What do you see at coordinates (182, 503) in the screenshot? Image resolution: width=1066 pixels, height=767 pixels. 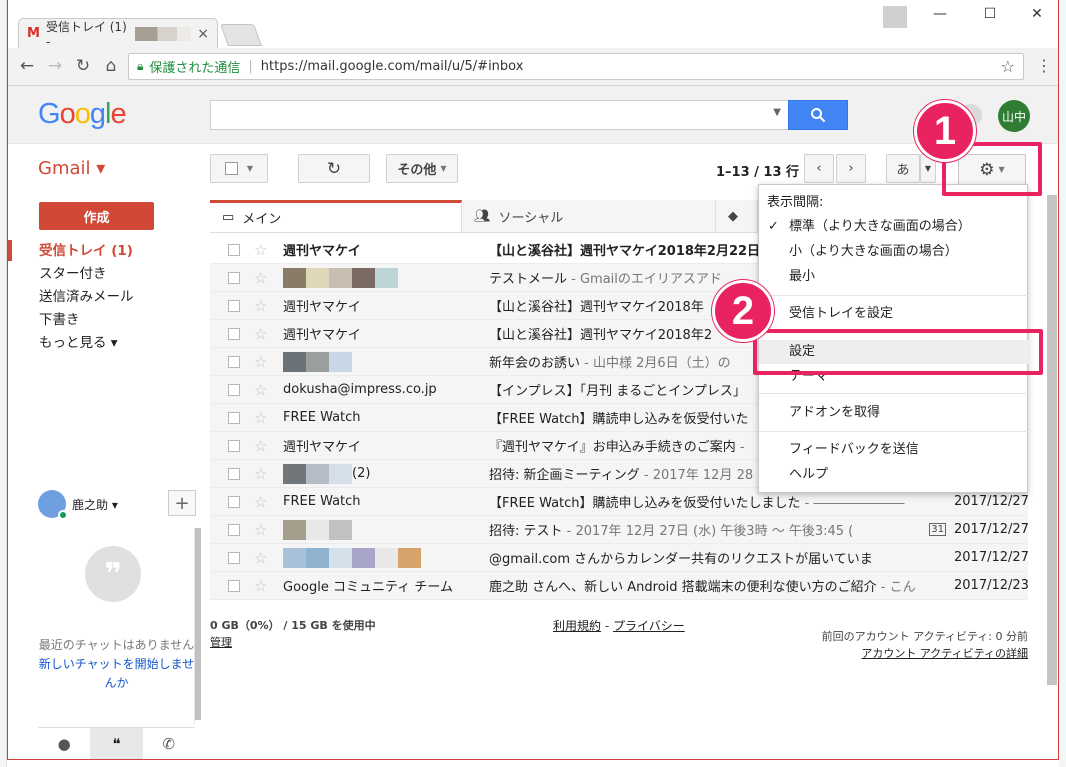 I see `new-chat-plus-button: +` at bounding box center [182, 503].